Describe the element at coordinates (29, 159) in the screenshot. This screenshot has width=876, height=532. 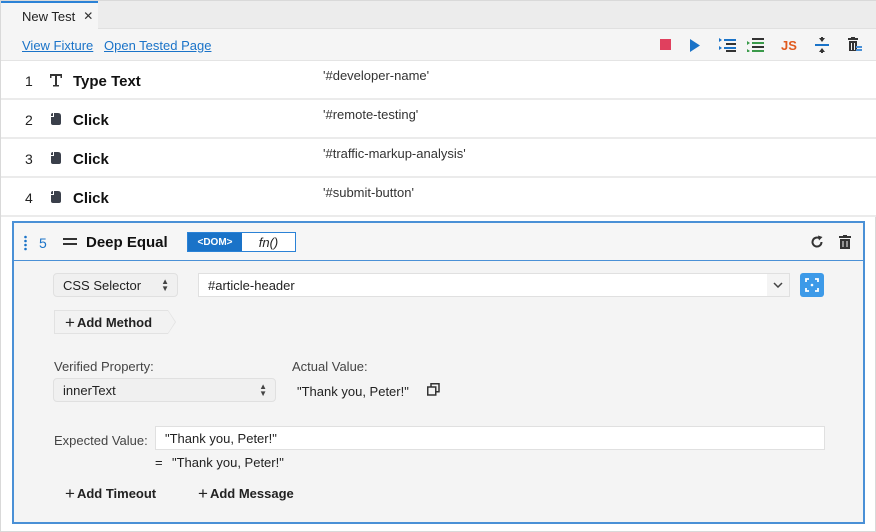
I see `step-number: 3` at that location.